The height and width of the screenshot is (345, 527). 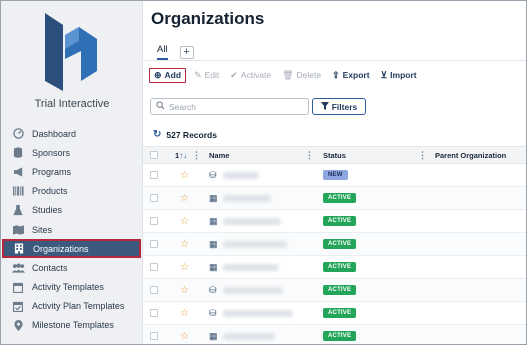 I want to click on sidebar-item-label: Sponsors, so click(x=51, y=152).